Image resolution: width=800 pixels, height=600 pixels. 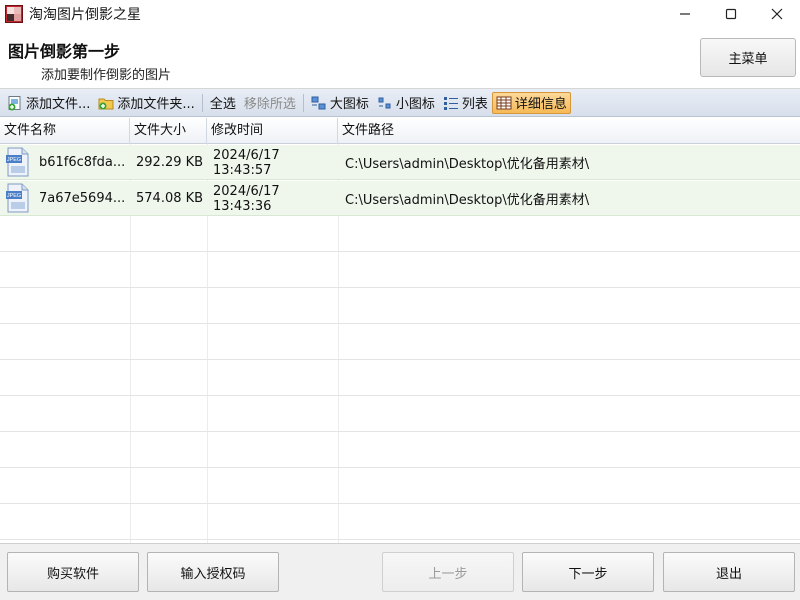 I want to click on details-view-button: 详细信息, so click(x=531, y=102).